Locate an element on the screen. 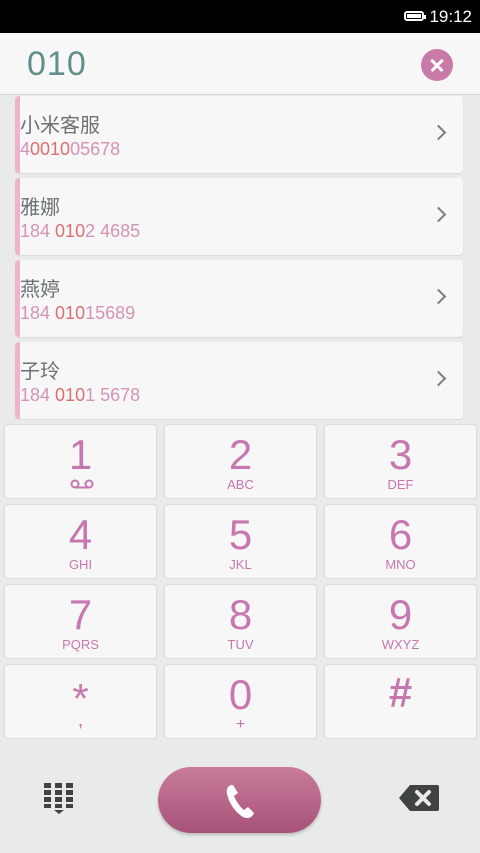 The width and height of the screenshot is (480, 853). key-letters: PQRS is located at coordinates (80, 644).